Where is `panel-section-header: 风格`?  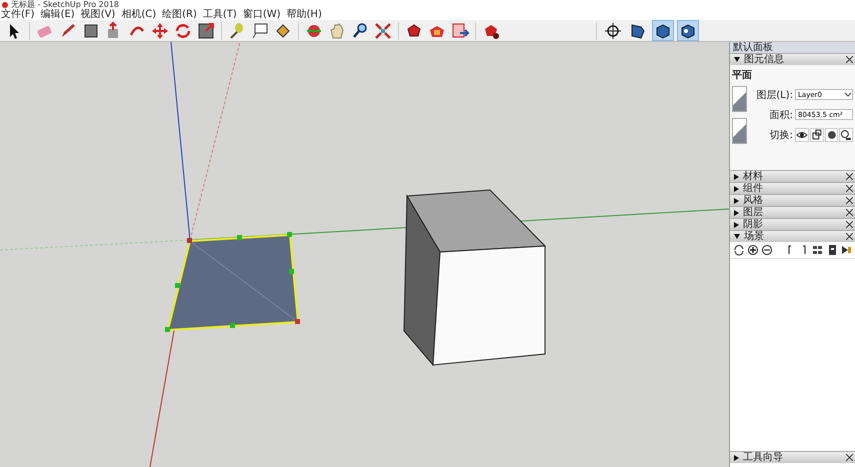
panel-section-header: 风格 is located at coordinates (792, 200).